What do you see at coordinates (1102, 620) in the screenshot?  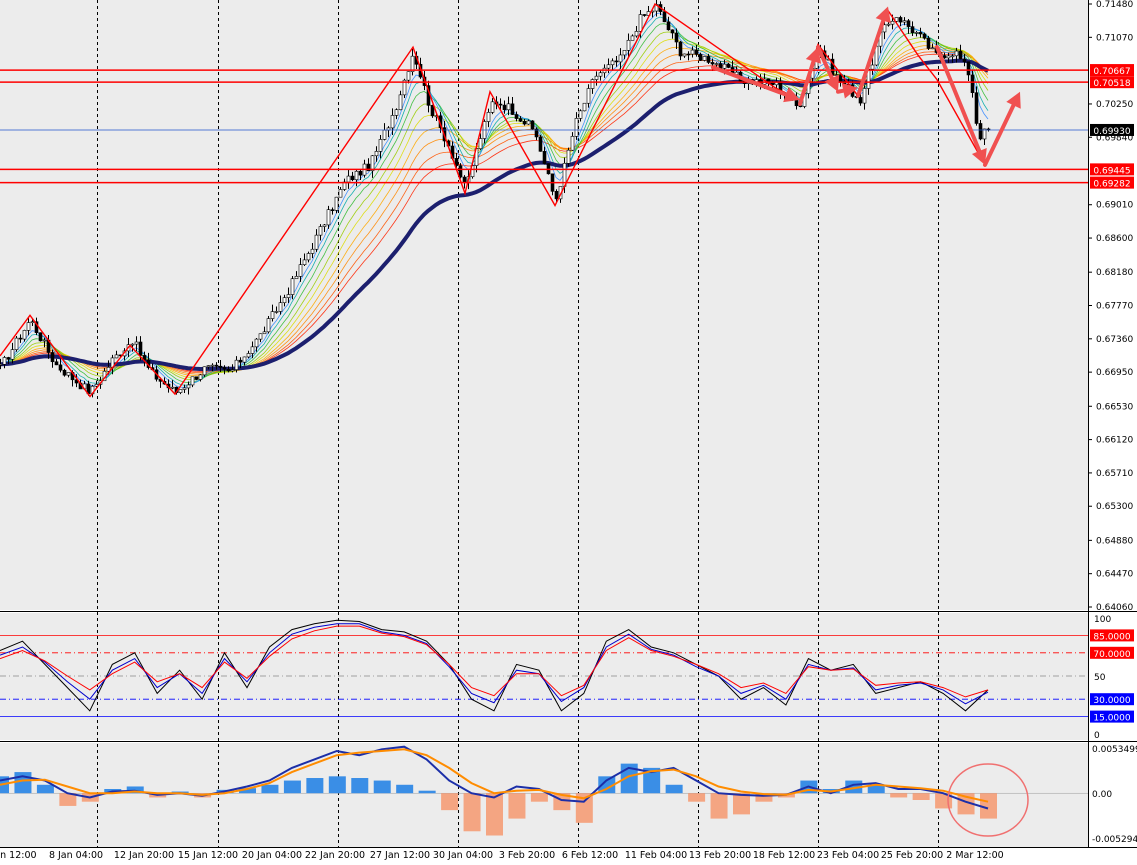 I see `stochastic-tick-label: 100` at bounding box center [1102, 620].